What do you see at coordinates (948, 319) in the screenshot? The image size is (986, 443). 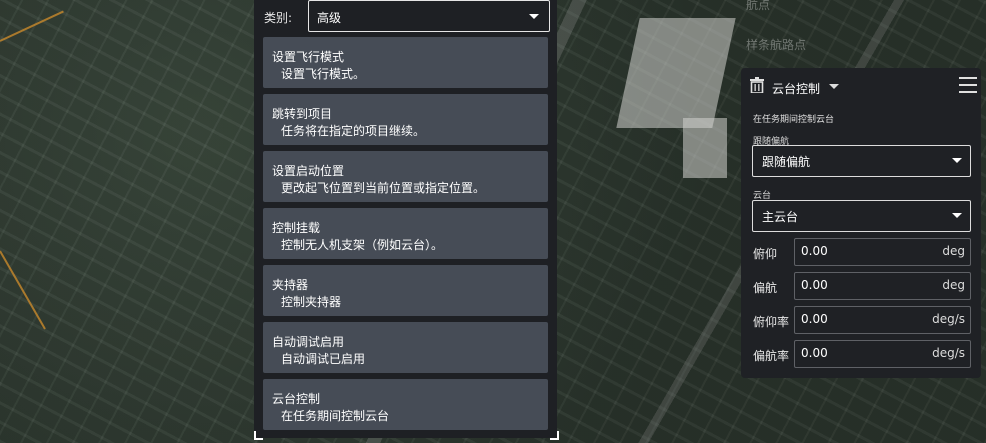 I see `pitch-rate-unit: deg/s` at bounding box center [948, 319].